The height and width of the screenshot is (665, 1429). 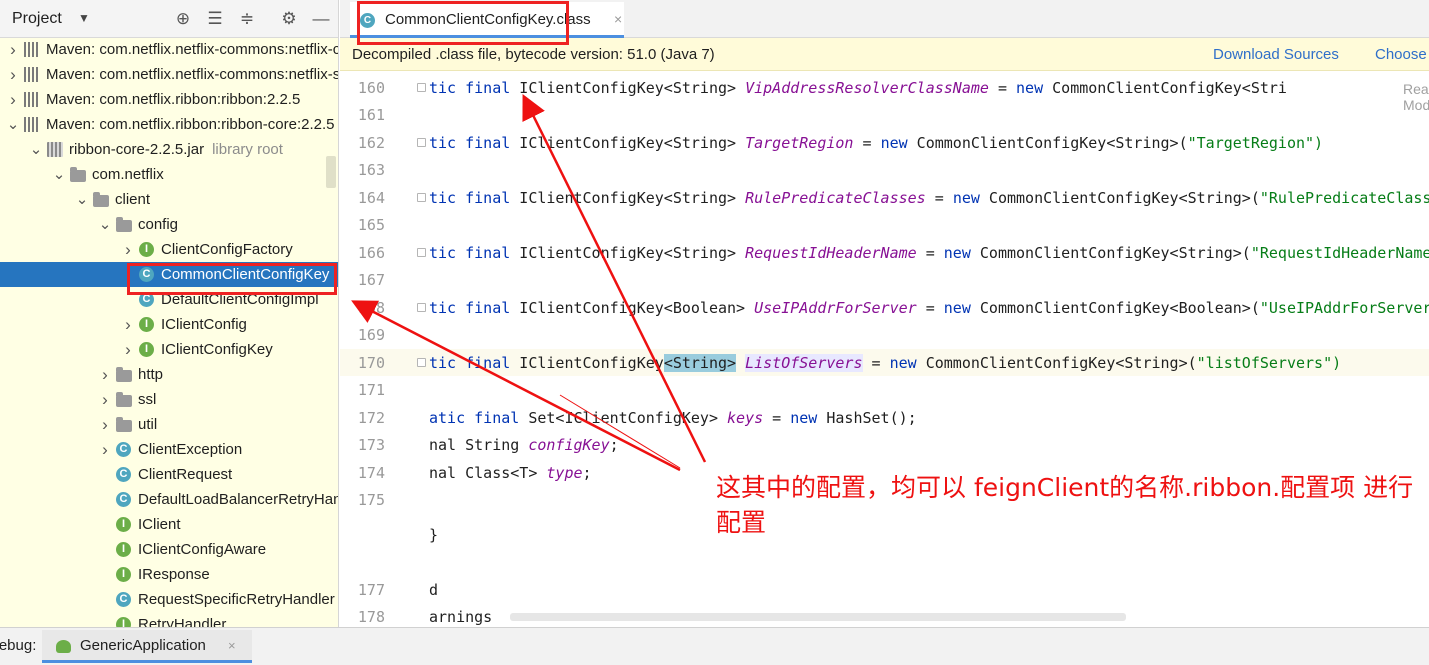 What do you see at coordinates (215, 19) in the screenshot?
I see `expand-all-icon: ☰` at bounding box center [215, 19].